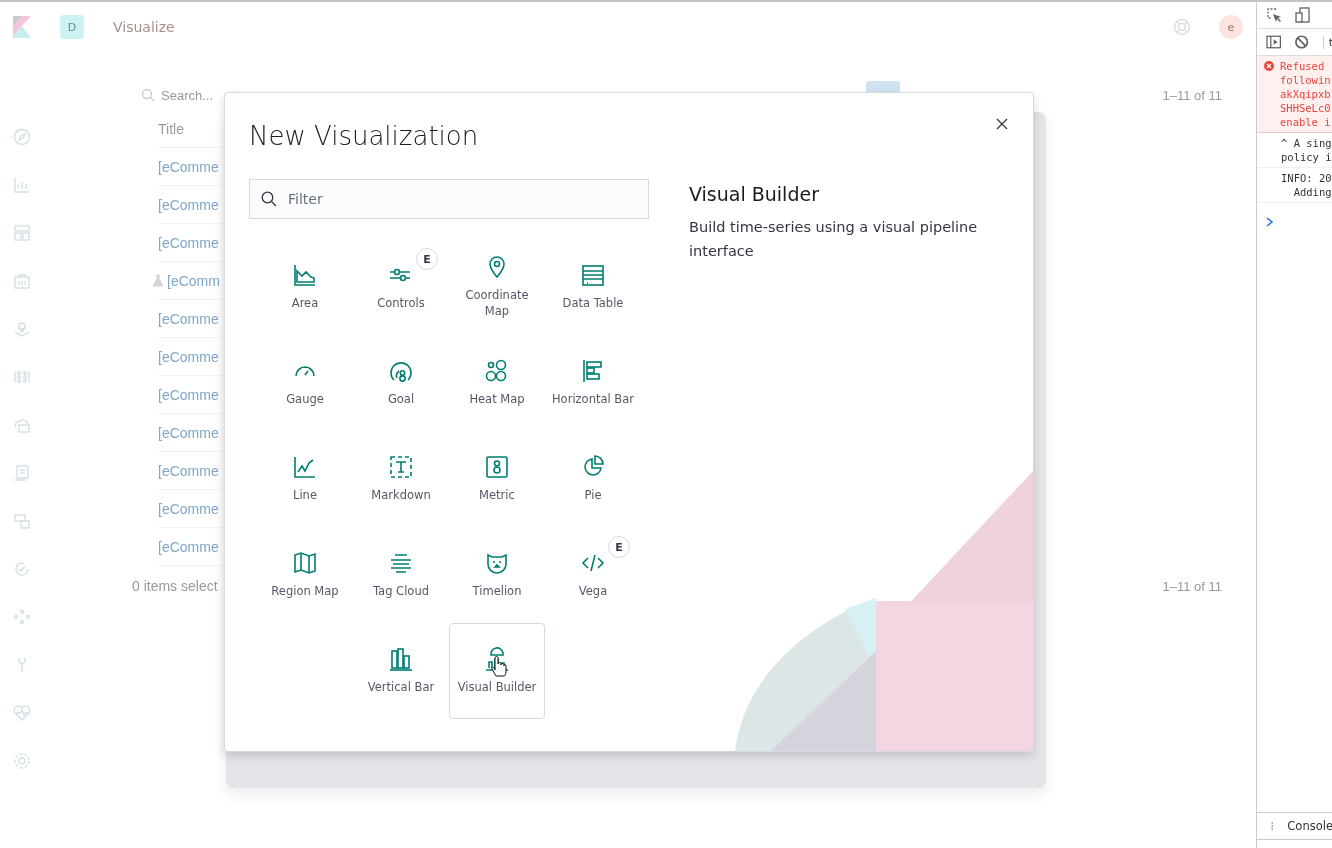 This screenshot has width=1332, height=848. What do you see at coordinates (22, 329) in the screenshot?
I see `map-pin-icon` at bounding box center [22, 329].